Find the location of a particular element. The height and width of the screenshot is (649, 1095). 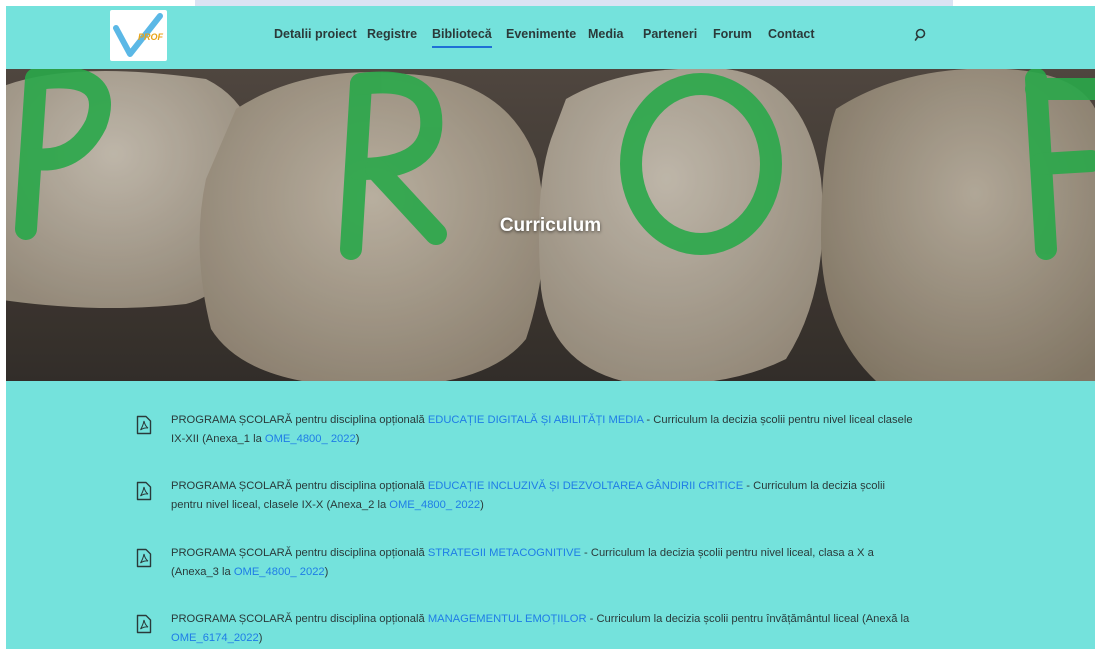

nav-media: Media is located at coordinates (605, 34).